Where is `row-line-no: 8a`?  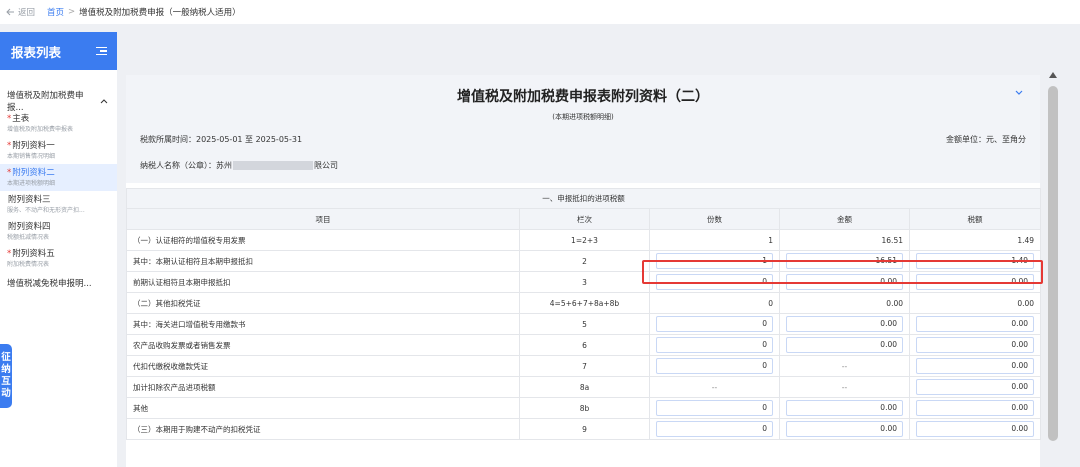 row-line-no: 8a is located at coordinates (584, 387).